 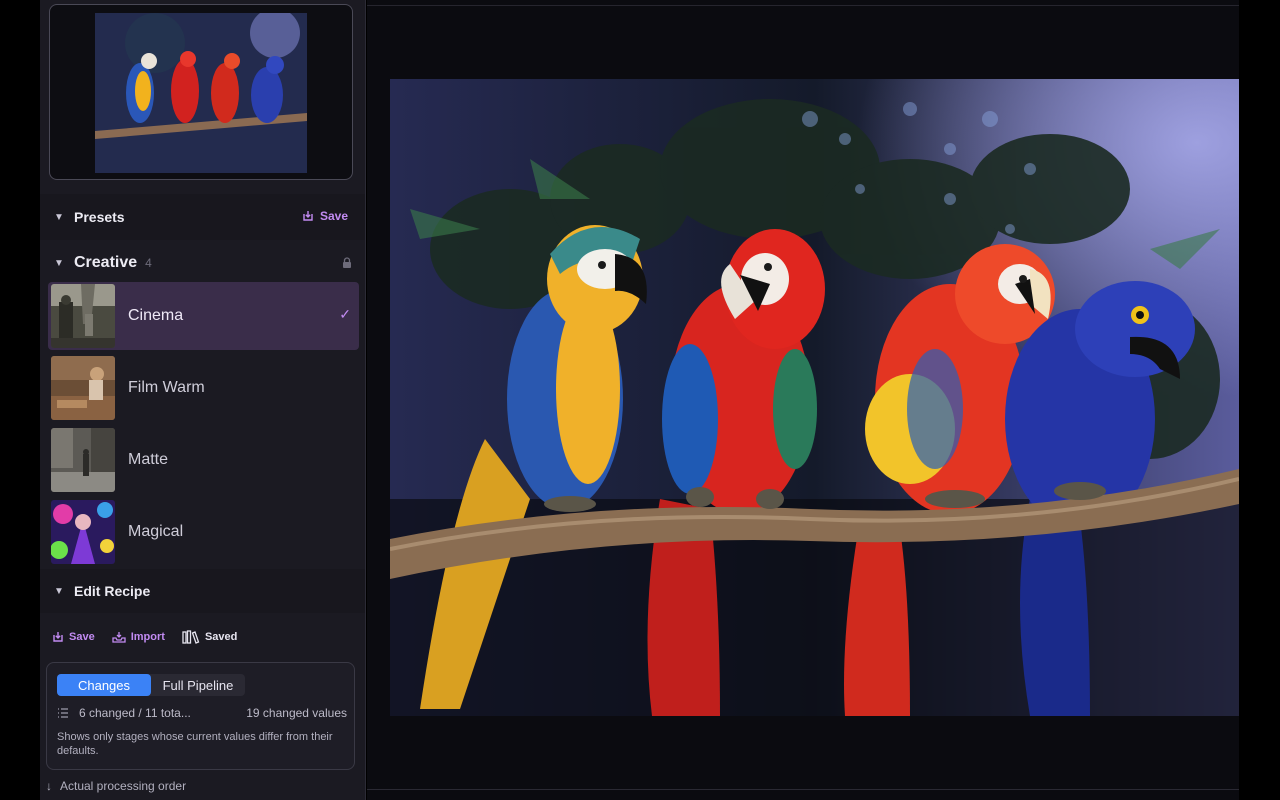 I want to click on preview-thumbnail-image, so click(x=201, y=93).